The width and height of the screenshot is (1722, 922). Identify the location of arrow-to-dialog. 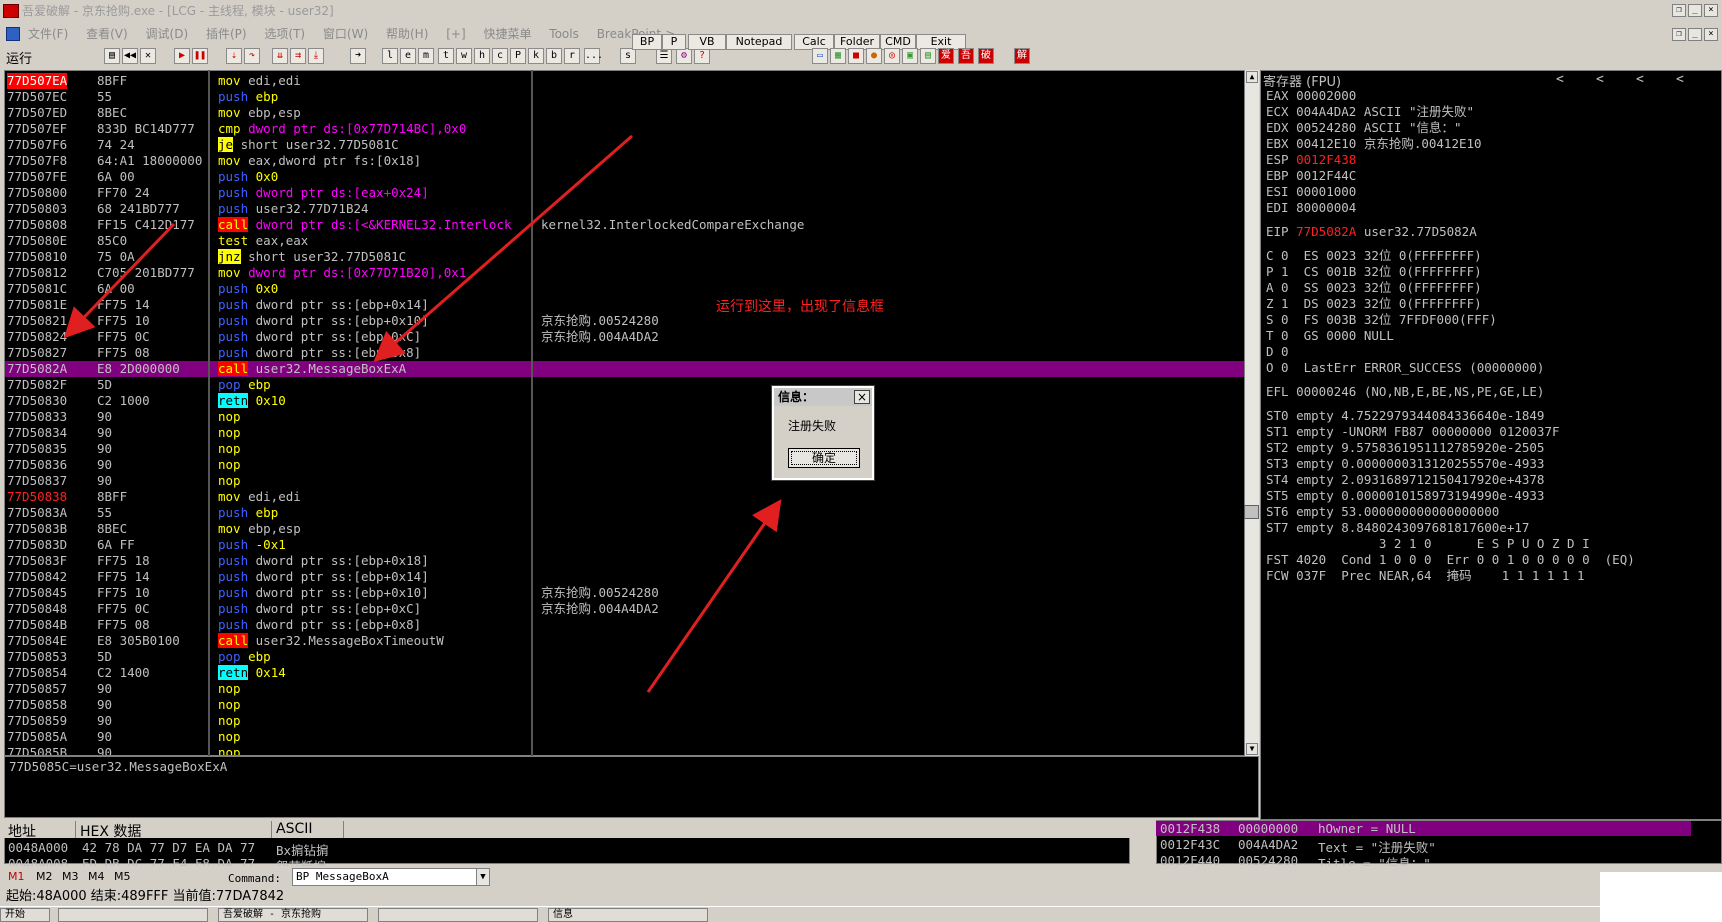
(714, 596).